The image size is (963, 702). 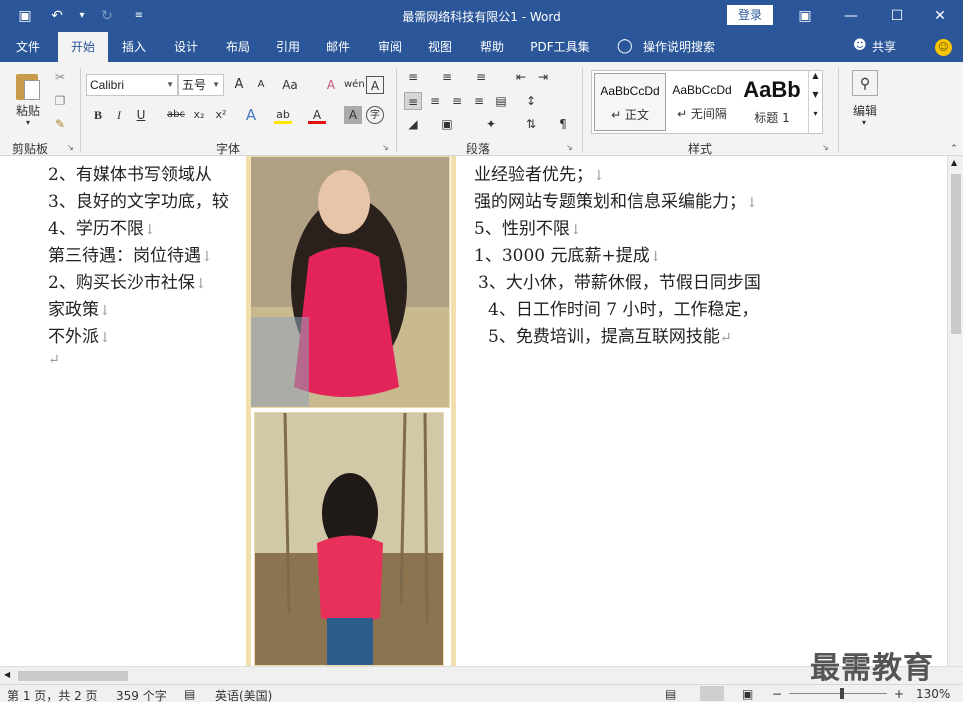 What do you see at coordinates (338, 47) in the screenshot?
I see `tab-mailings: 邮件` at bounding box center [338, 47].